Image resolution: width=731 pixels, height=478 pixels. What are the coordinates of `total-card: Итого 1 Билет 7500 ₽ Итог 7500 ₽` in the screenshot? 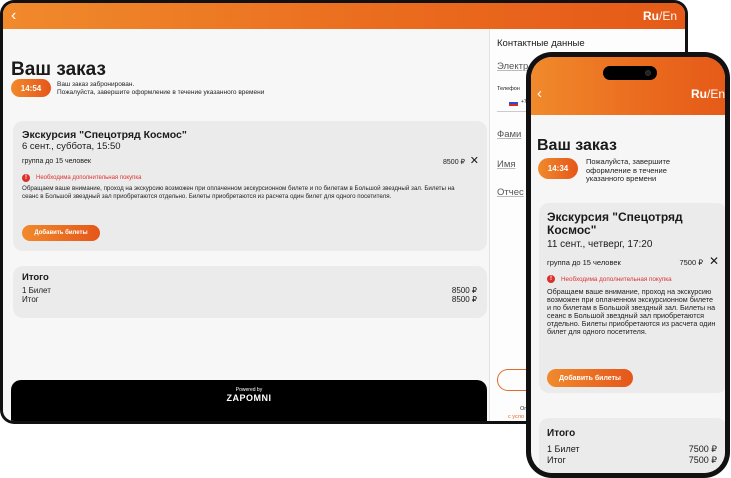 It's located at (632, 445).